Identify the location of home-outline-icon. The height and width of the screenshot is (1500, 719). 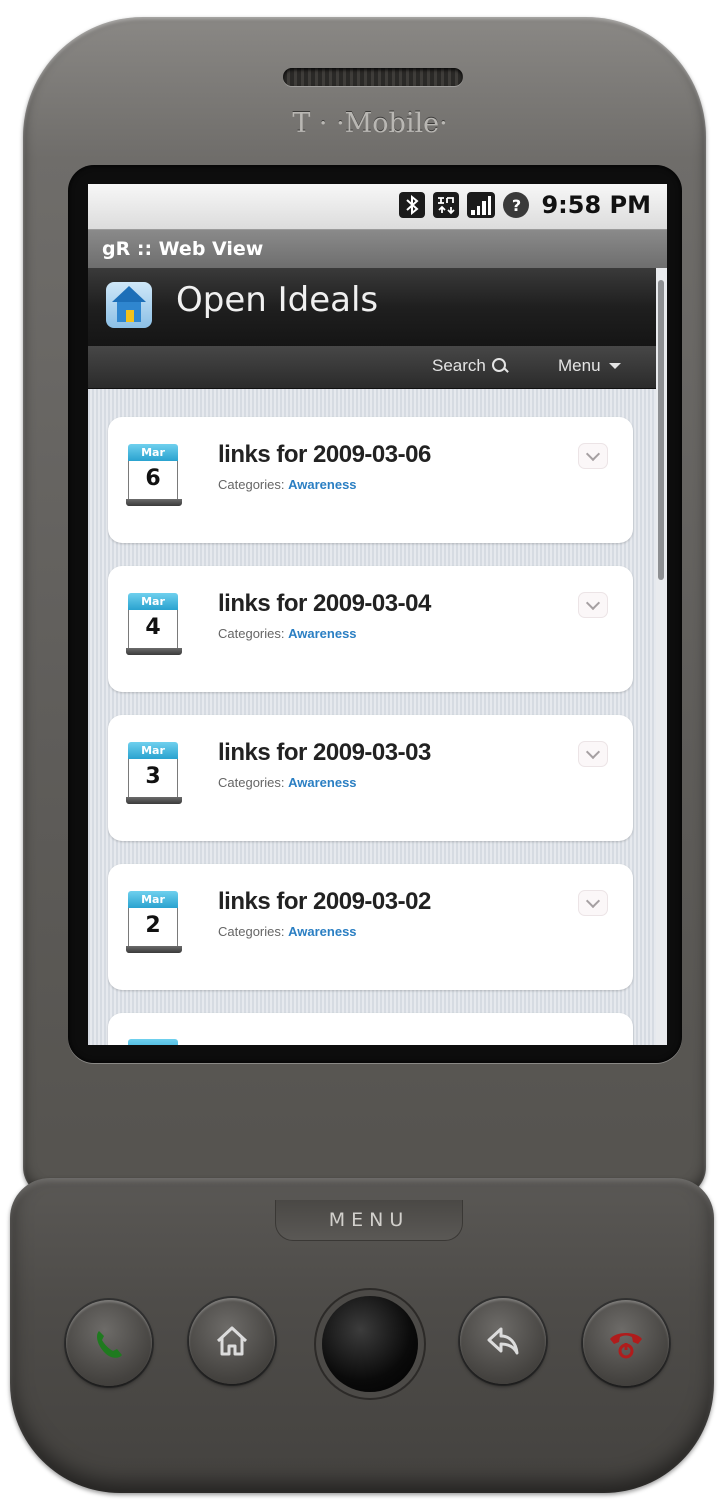
(232, 1341).